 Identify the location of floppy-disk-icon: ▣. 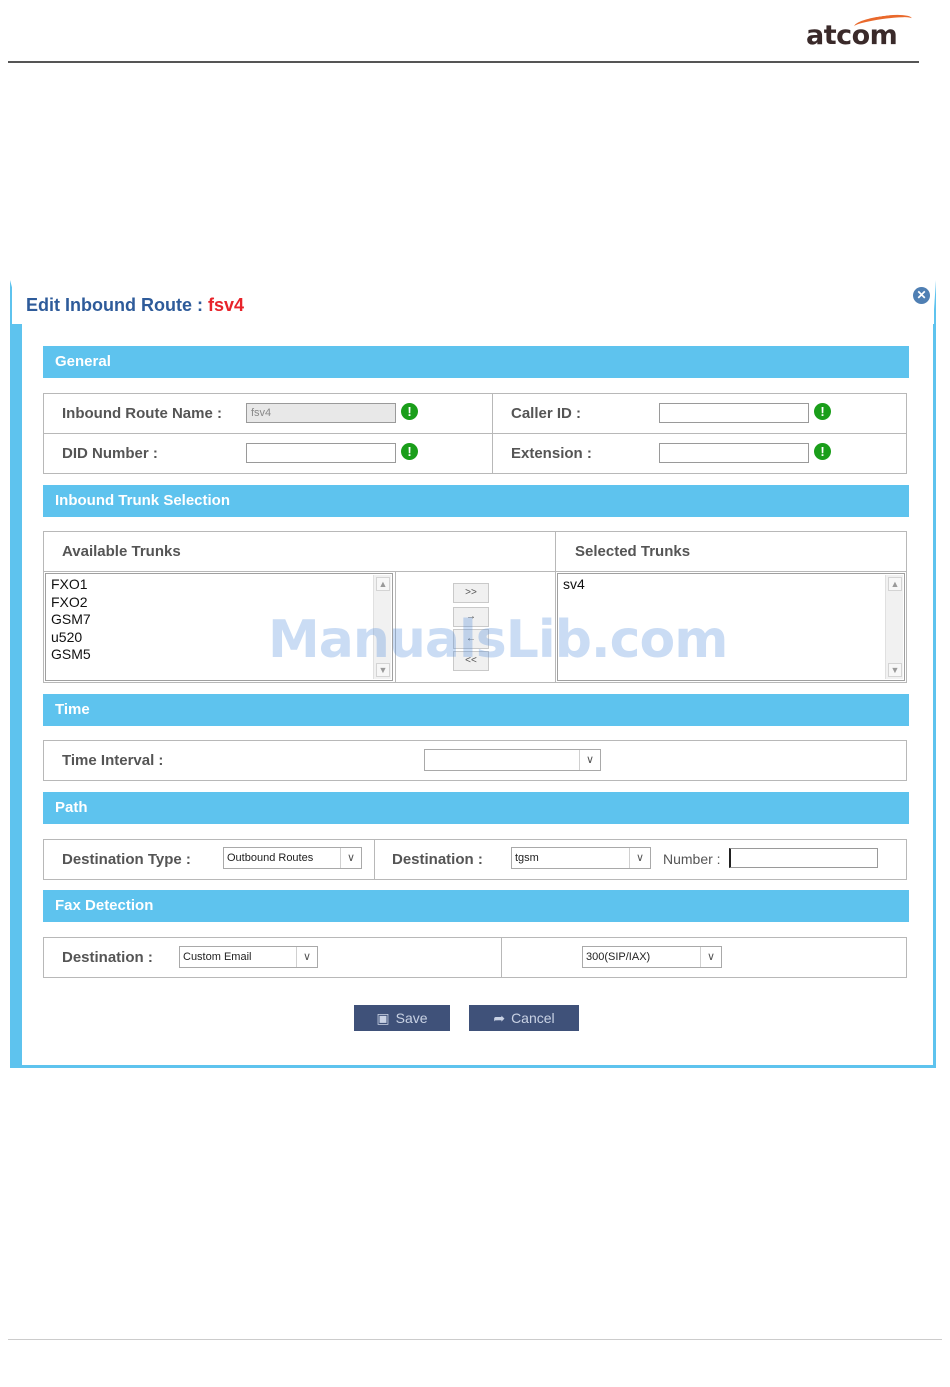
(383, 1018).